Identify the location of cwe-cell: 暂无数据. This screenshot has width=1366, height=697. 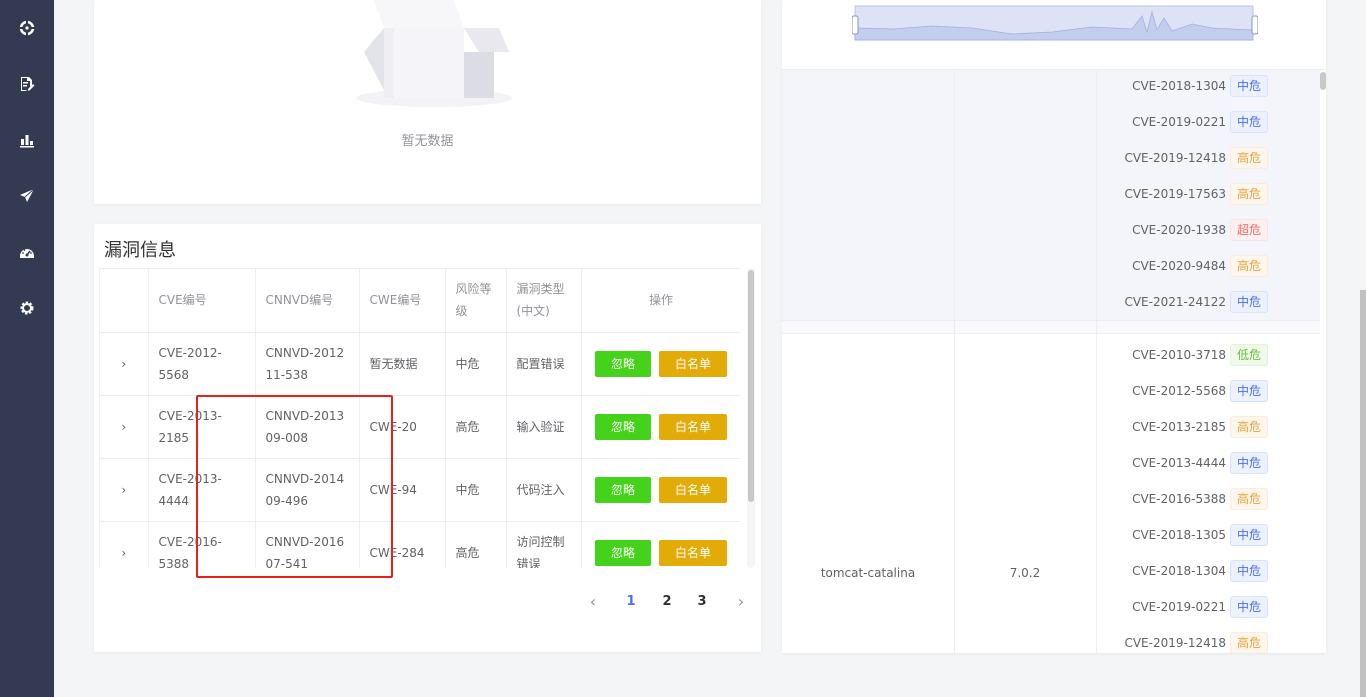
(402, 364).